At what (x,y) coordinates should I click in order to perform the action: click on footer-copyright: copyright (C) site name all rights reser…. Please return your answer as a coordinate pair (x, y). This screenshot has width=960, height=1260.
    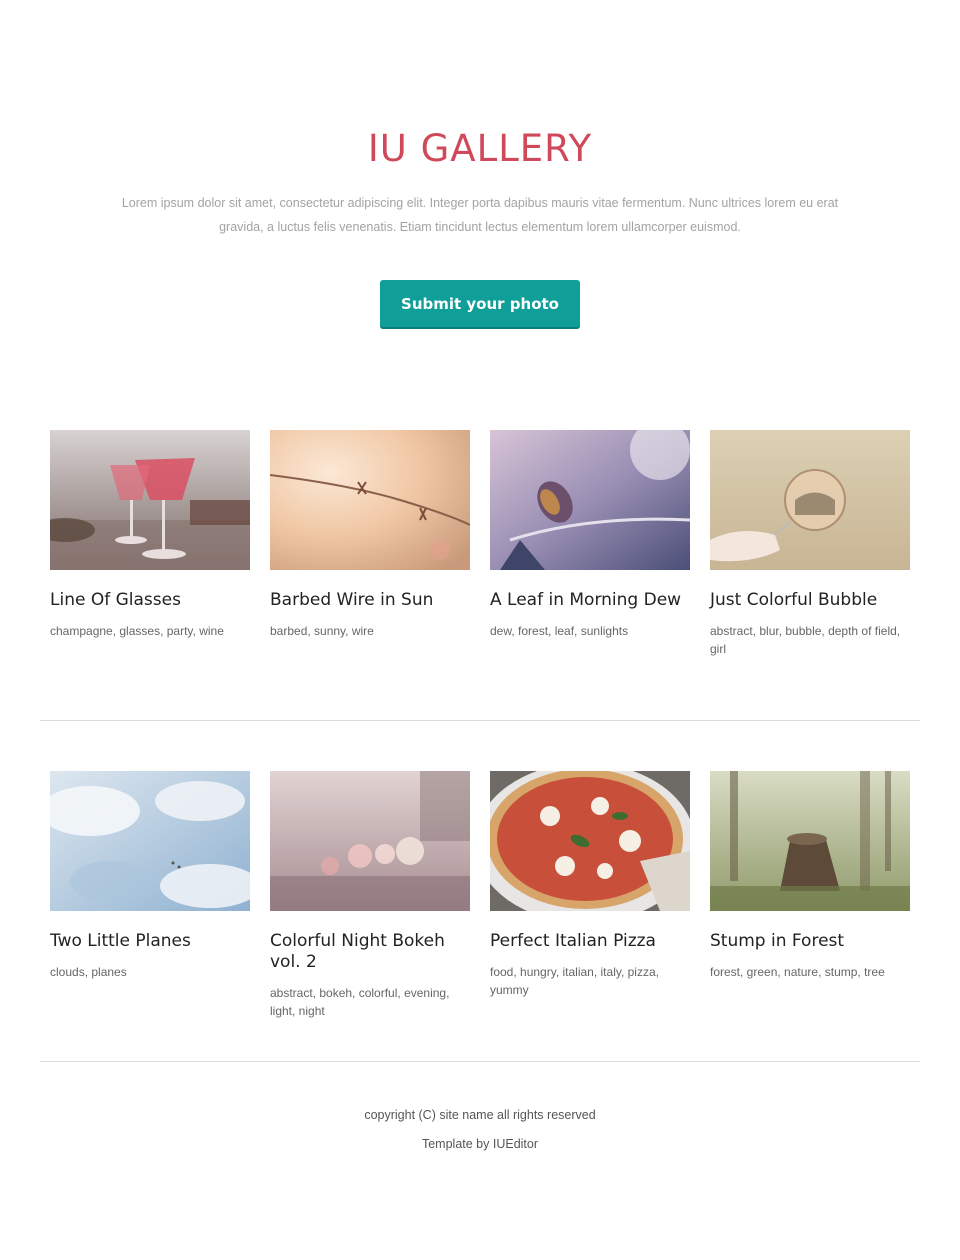
    Looking at the image, I should click on (480, 1115).